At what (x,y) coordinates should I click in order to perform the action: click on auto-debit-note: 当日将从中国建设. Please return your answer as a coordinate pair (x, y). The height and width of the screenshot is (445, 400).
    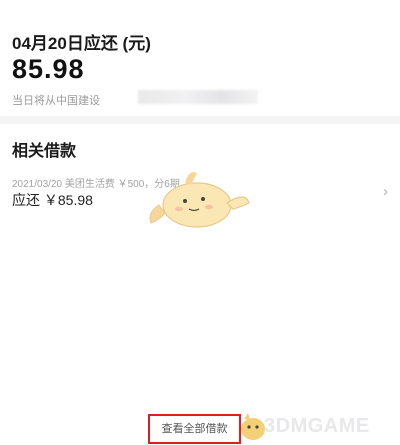
    Looking at the image, I should click on (56, 101).